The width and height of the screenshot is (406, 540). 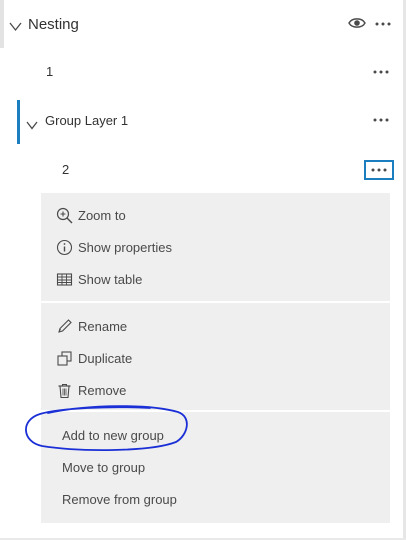 What do you see at coordinates (105, 358) in the screenshot?
I see `menu-item-label: Duplicate` at bounding box center [105, 358].